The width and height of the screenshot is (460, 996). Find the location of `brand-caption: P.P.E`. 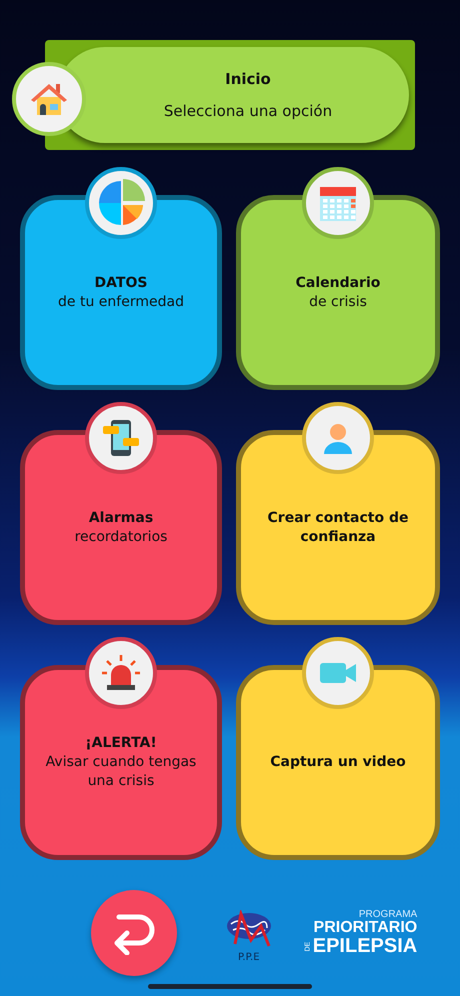

brand-caption: P.P.E is located at coordinates (249, 957).